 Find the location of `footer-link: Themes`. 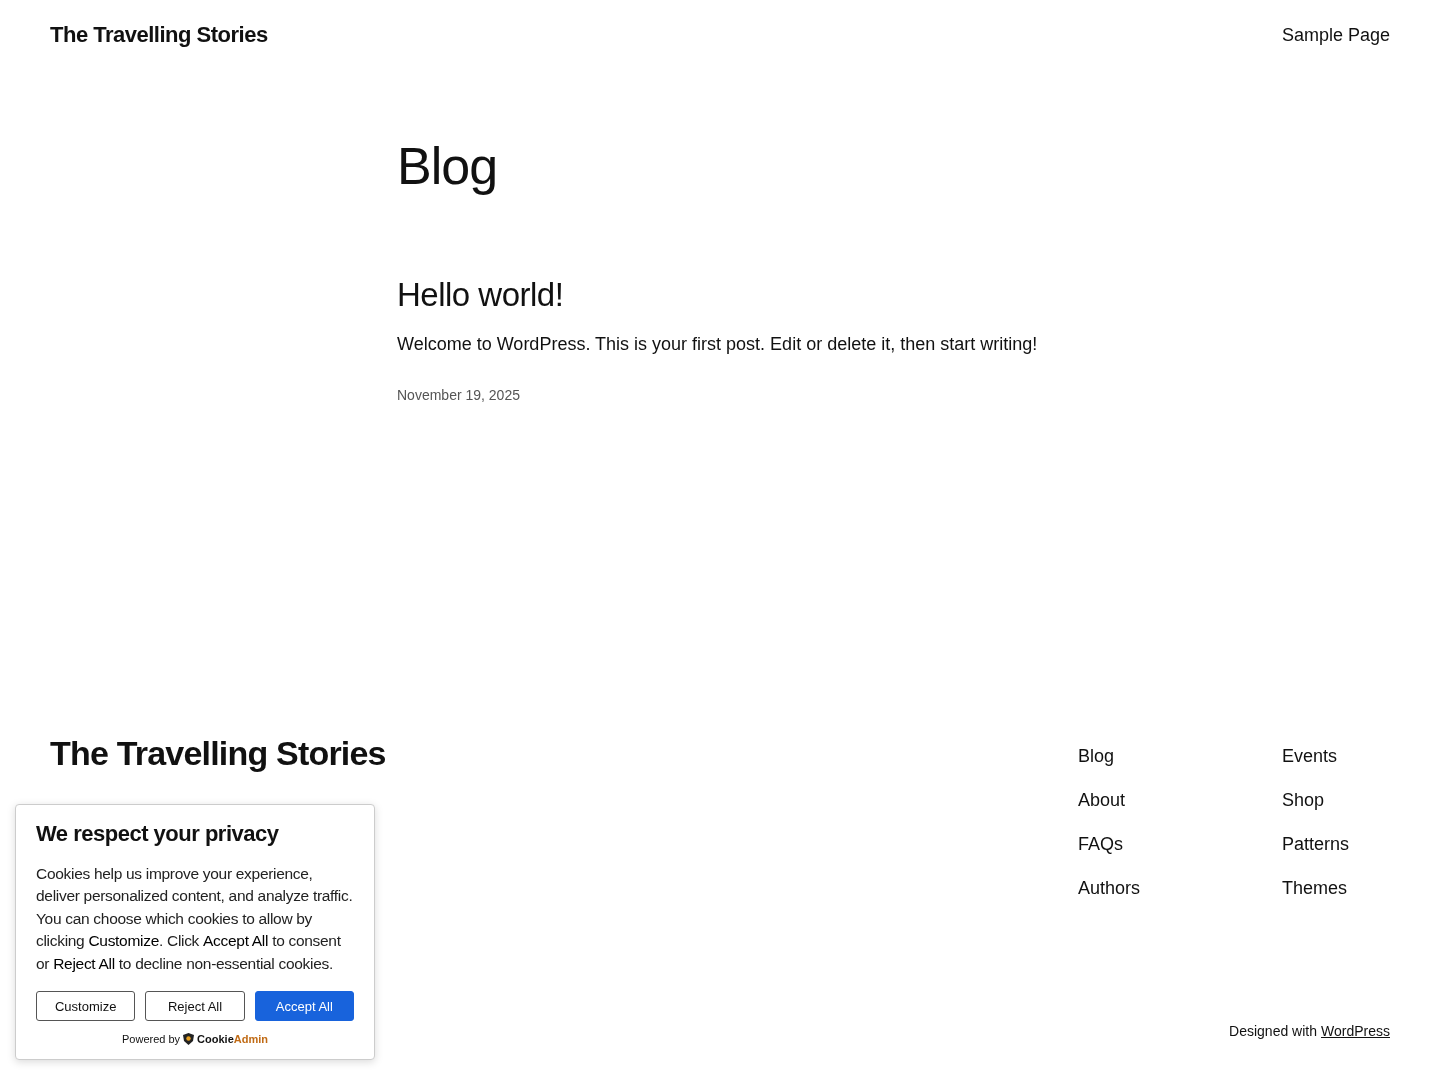

footer-link: Themes is located at coordinates (1336, 888).